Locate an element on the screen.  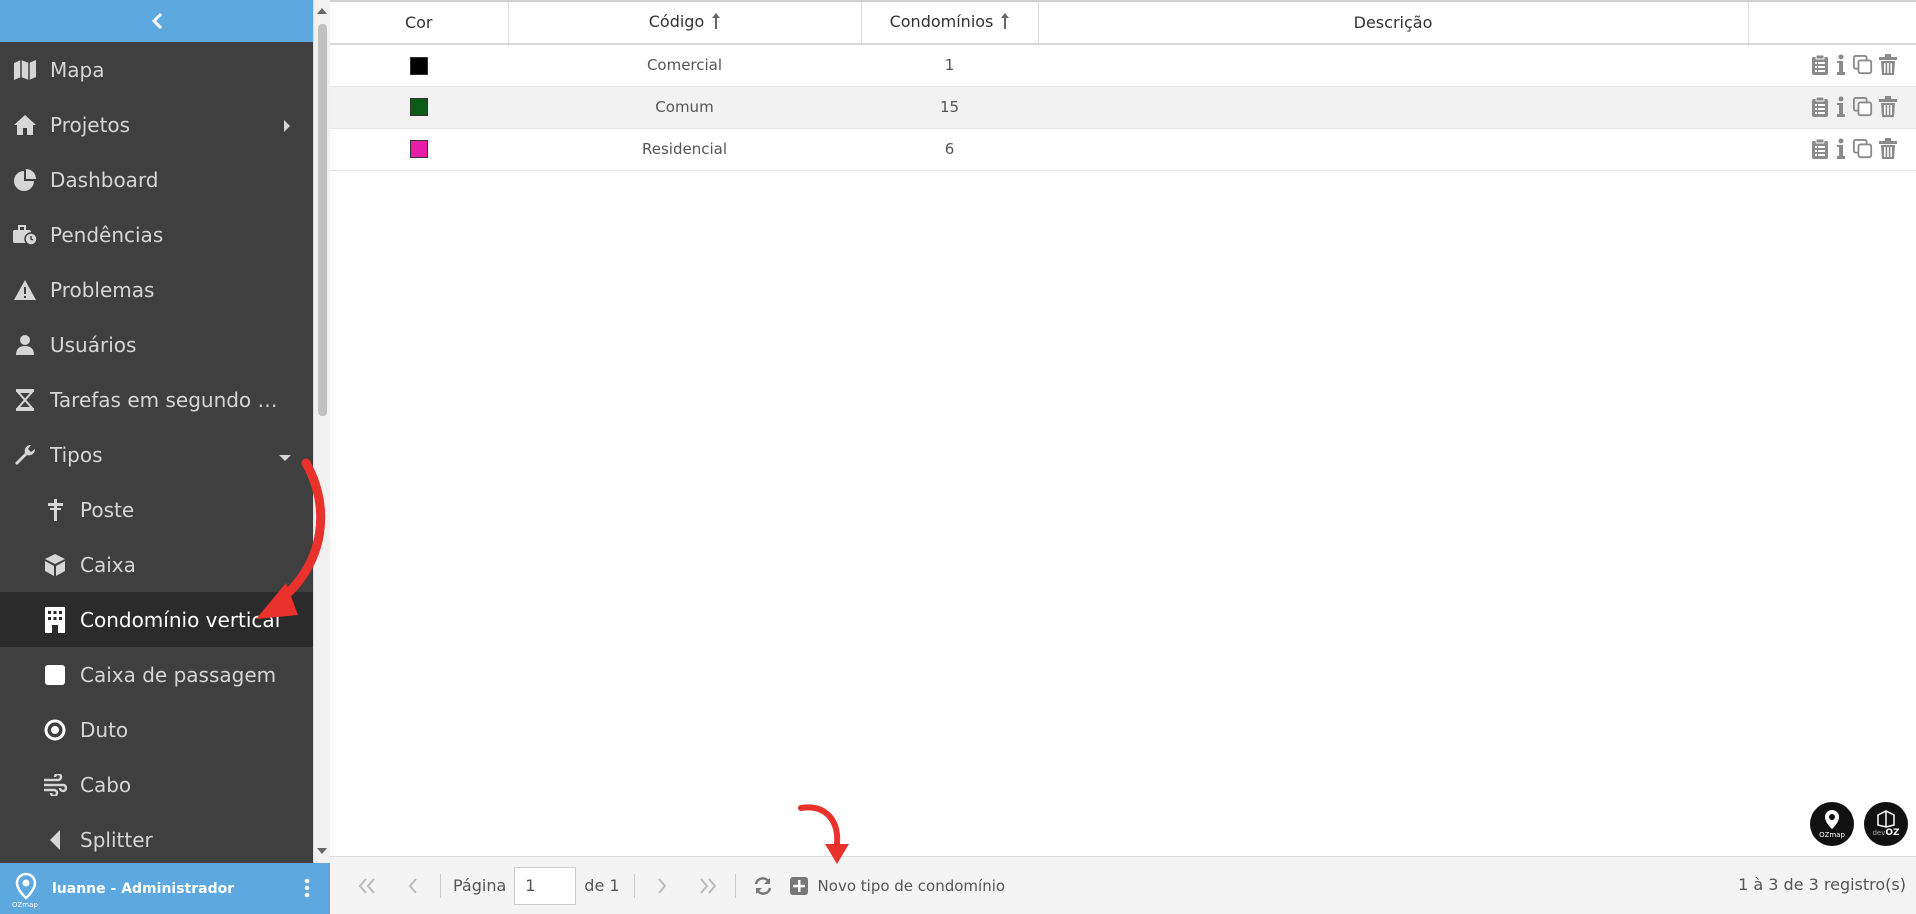
next-page-button is located at coordinates (662, 886).